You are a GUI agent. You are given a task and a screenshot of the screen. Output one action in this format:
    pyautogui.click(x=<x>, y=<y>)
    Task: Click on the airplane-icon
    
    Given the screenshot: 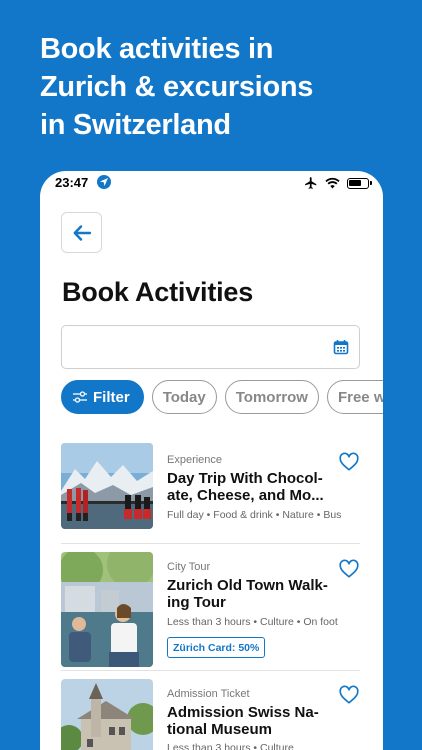 What is the action you would take?
    pyautogui.click(x=311, y=183)
    